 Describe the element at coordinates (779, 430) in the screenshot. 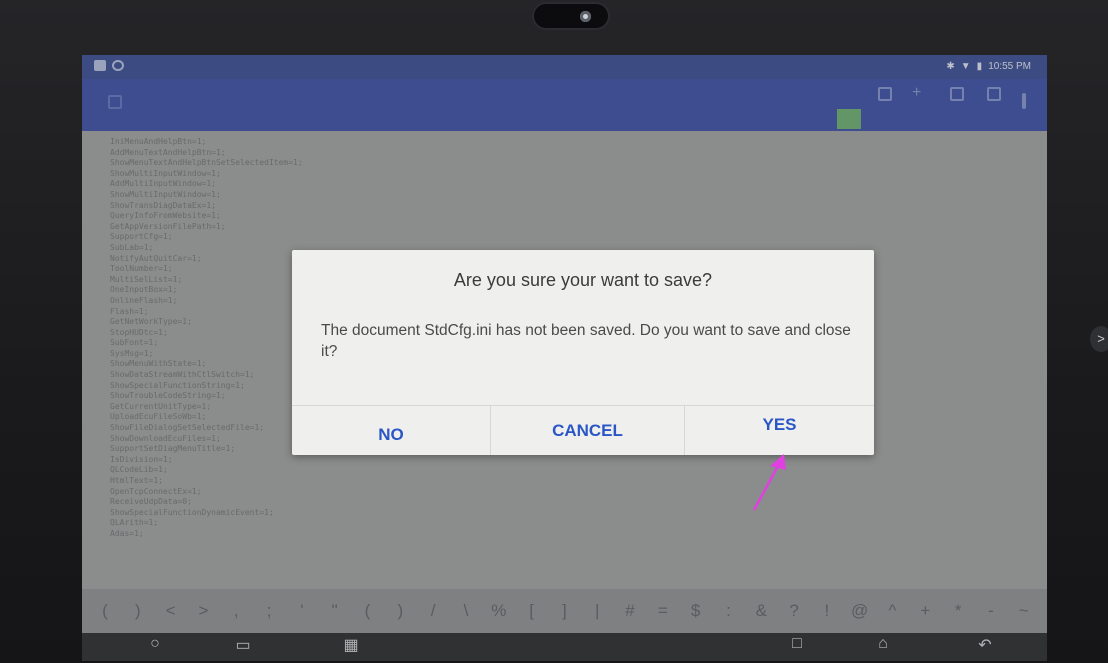

I see `yes-button: YES` at that location.